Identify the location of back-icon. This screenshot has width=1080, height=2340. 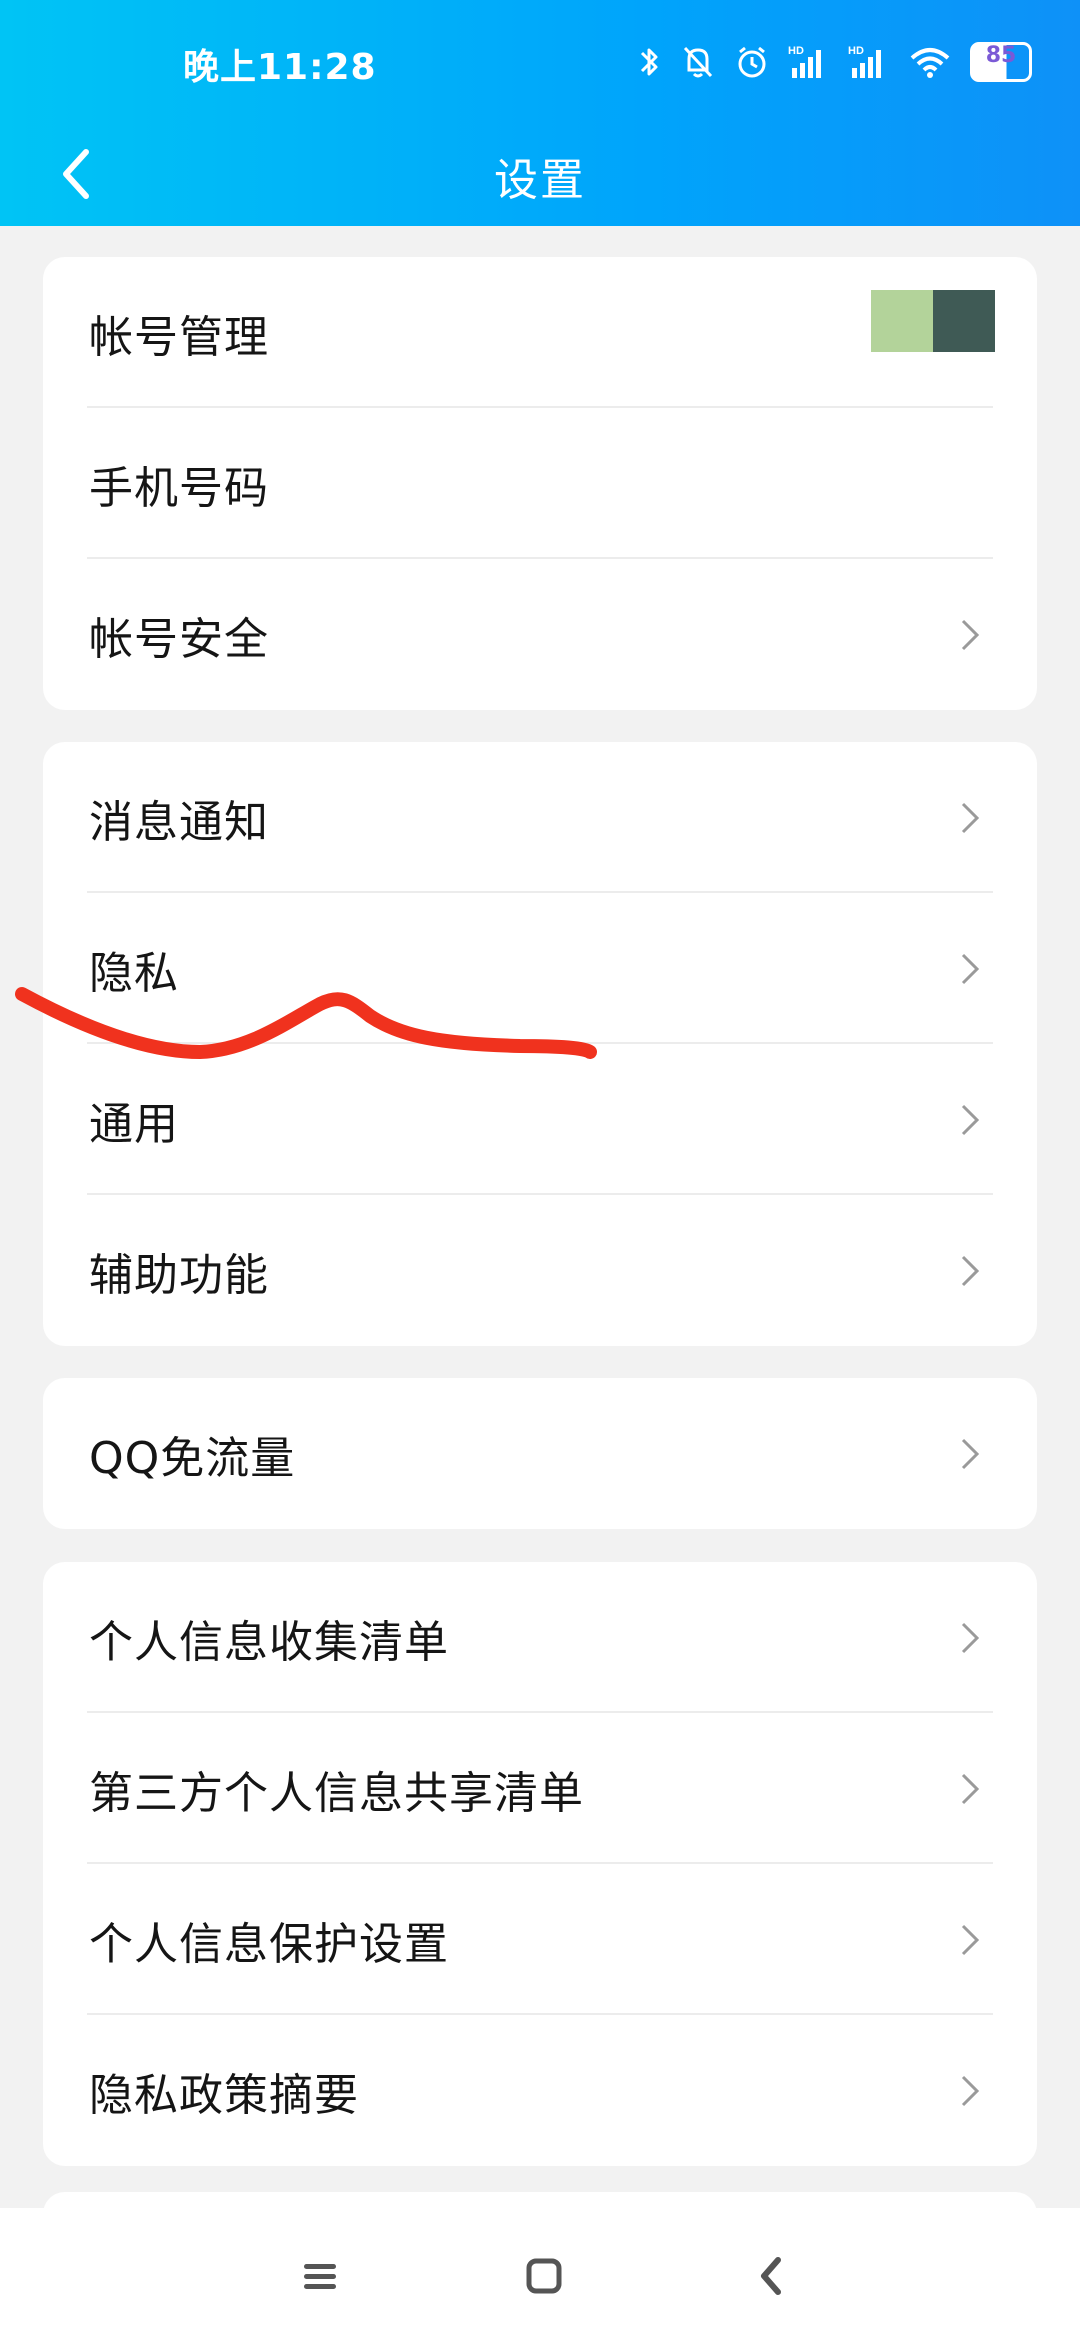
(772, 2276).